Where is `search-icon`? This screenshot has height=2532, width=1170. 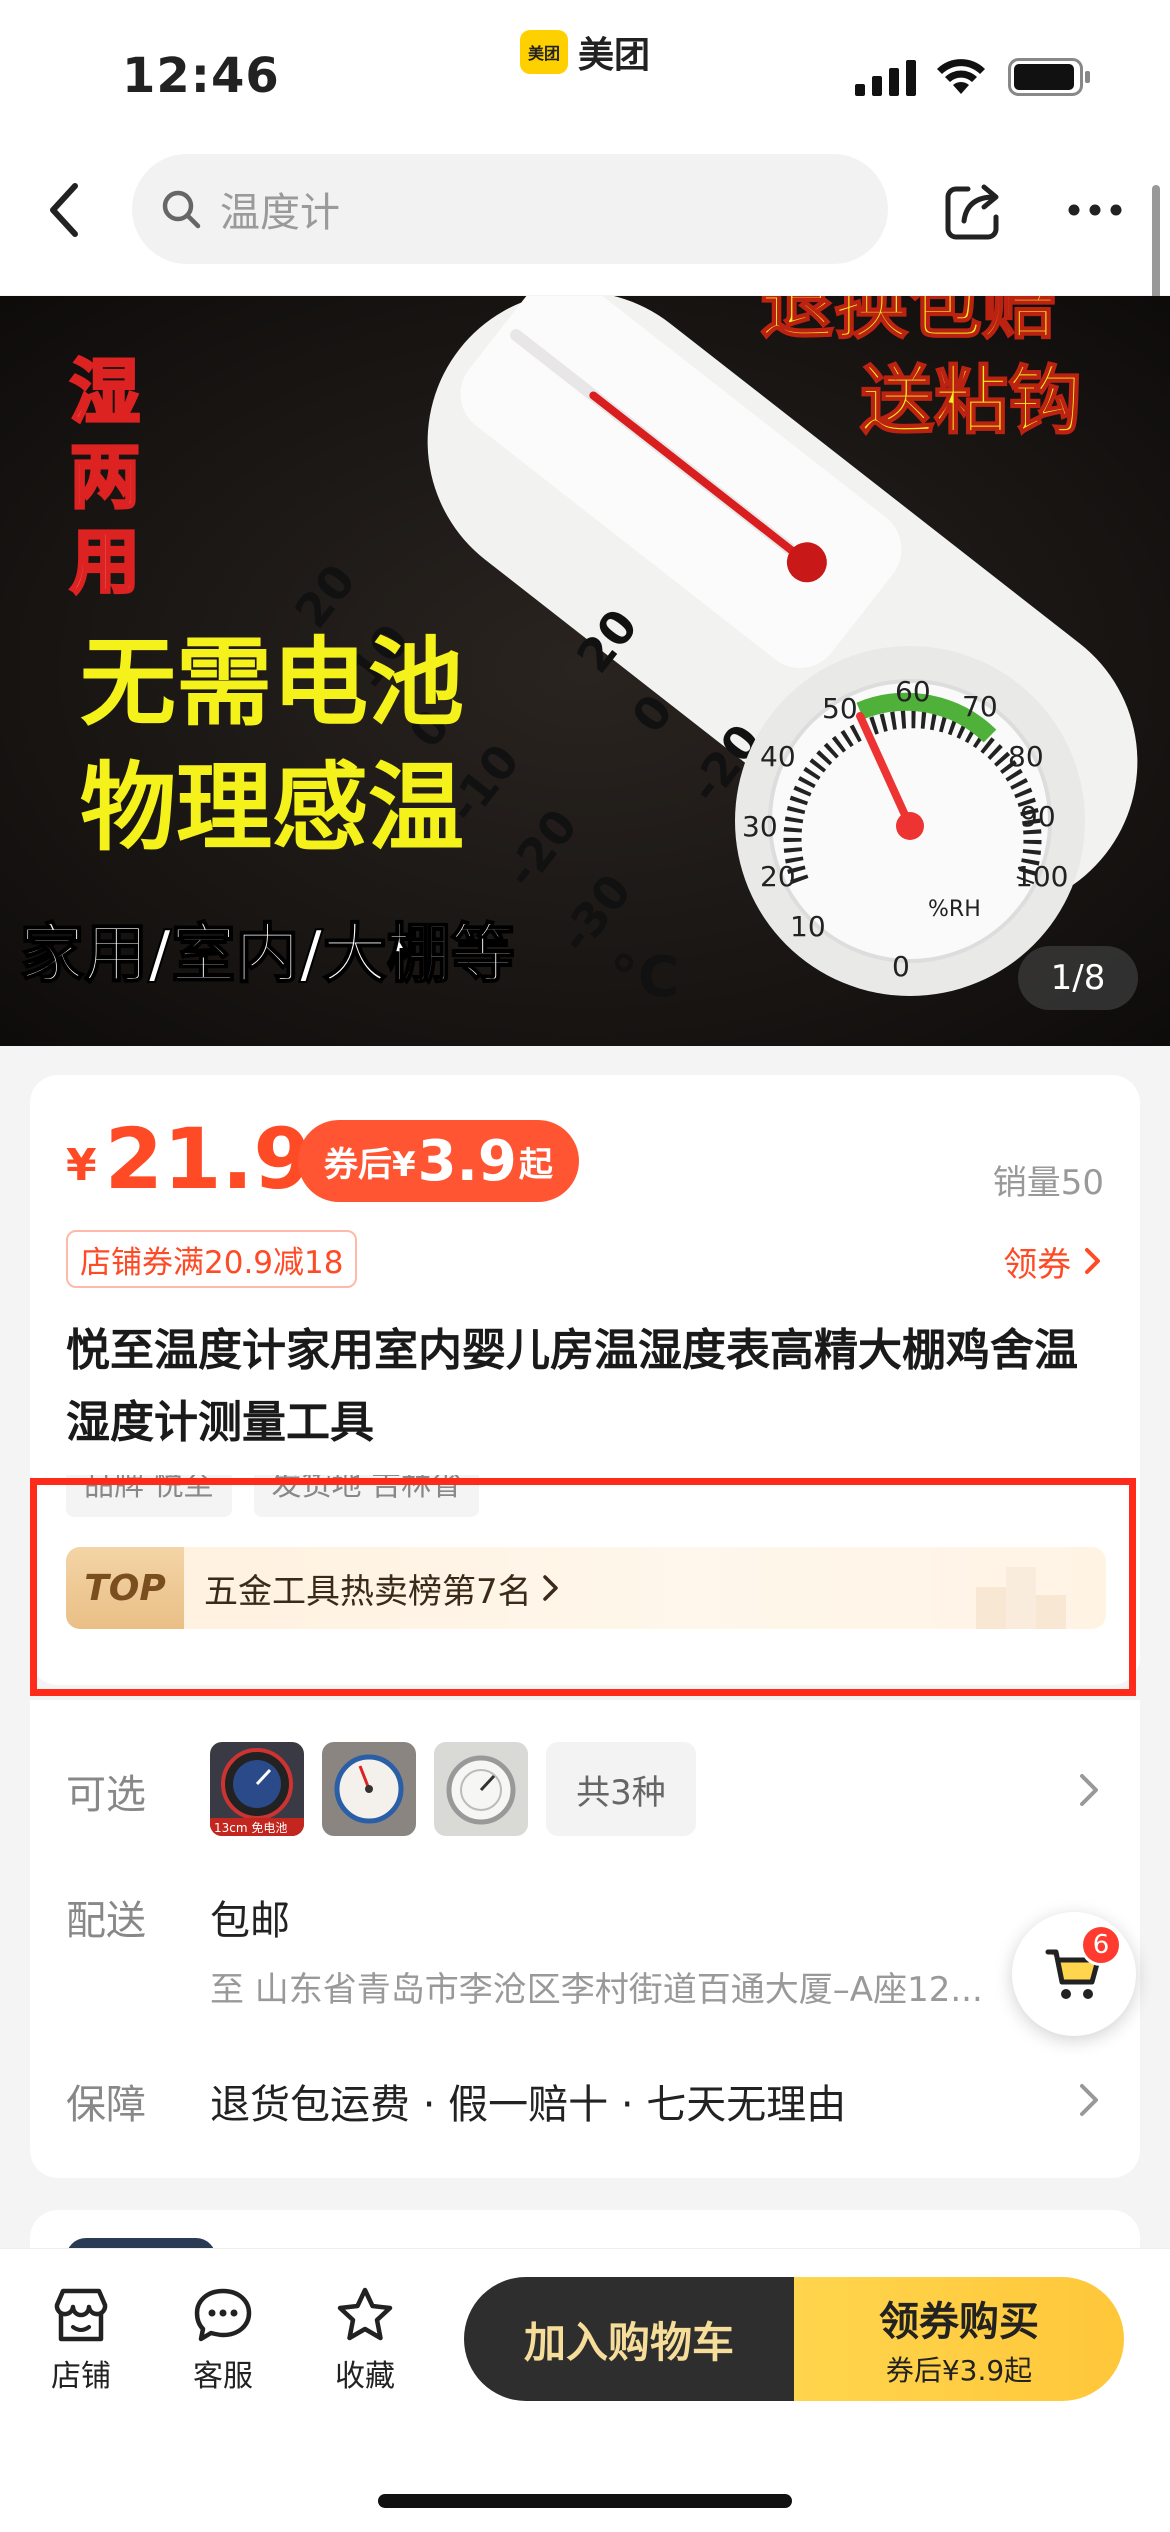
search-icon is located at coordinates (181, 209).